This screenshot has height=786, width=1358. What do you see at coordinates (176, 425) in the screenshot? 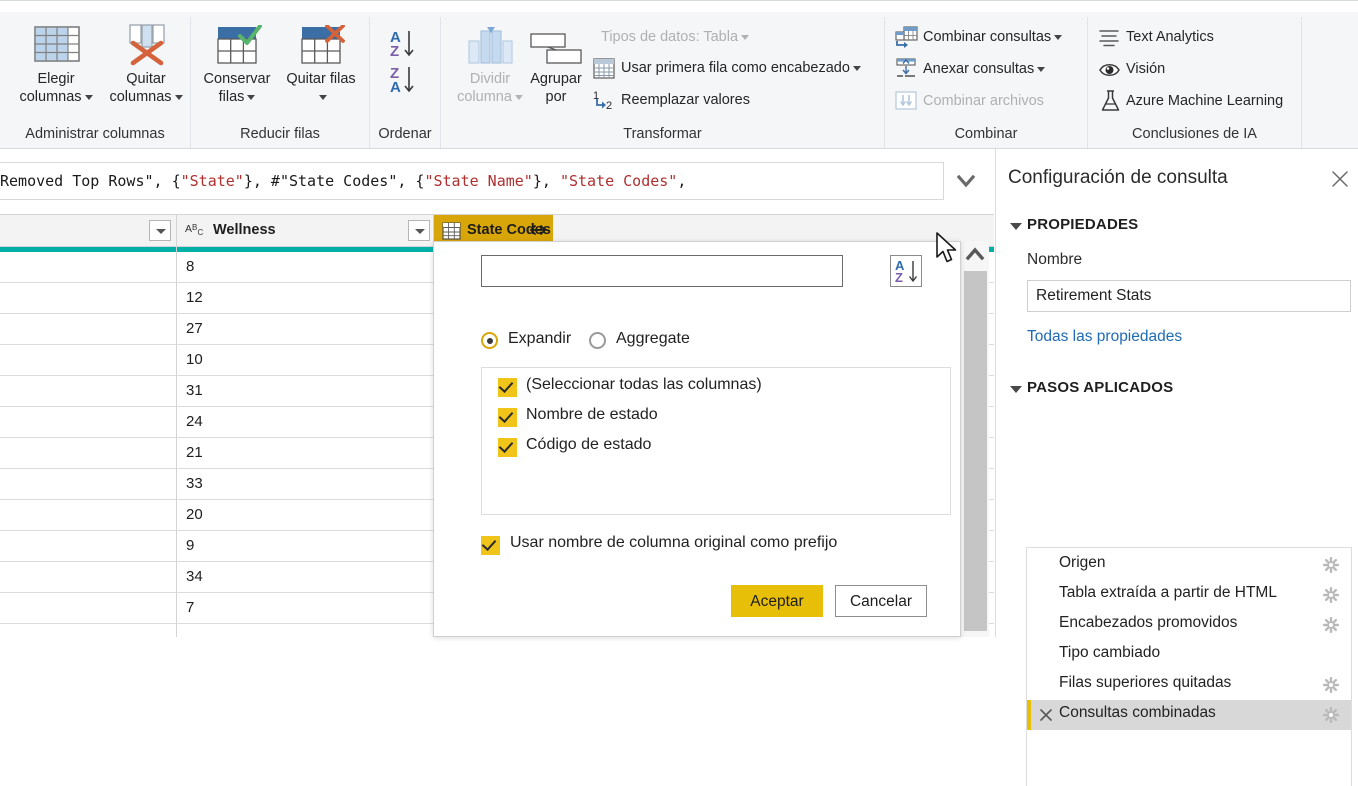
I see `column-divider` at bounding box center [176, 425].